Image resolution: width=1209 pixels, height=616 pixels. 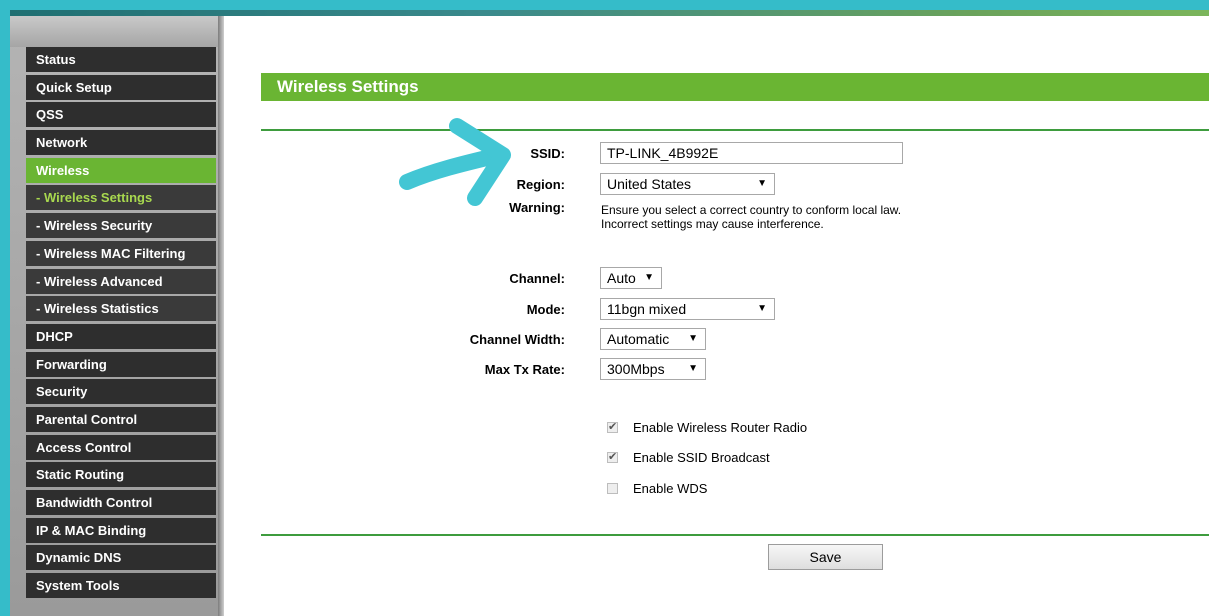 I want to click on channel-width-value: Automatic, so click(x=638, y=339).